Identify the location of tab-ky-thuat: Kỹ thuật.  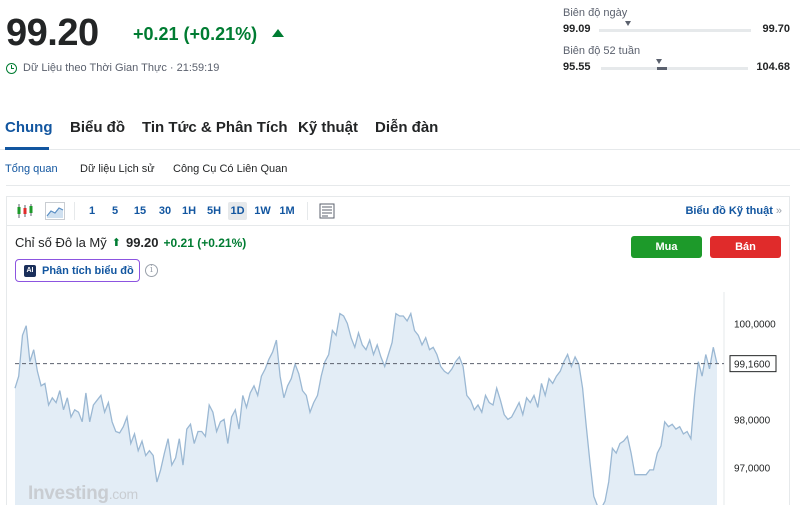
(328, 127).